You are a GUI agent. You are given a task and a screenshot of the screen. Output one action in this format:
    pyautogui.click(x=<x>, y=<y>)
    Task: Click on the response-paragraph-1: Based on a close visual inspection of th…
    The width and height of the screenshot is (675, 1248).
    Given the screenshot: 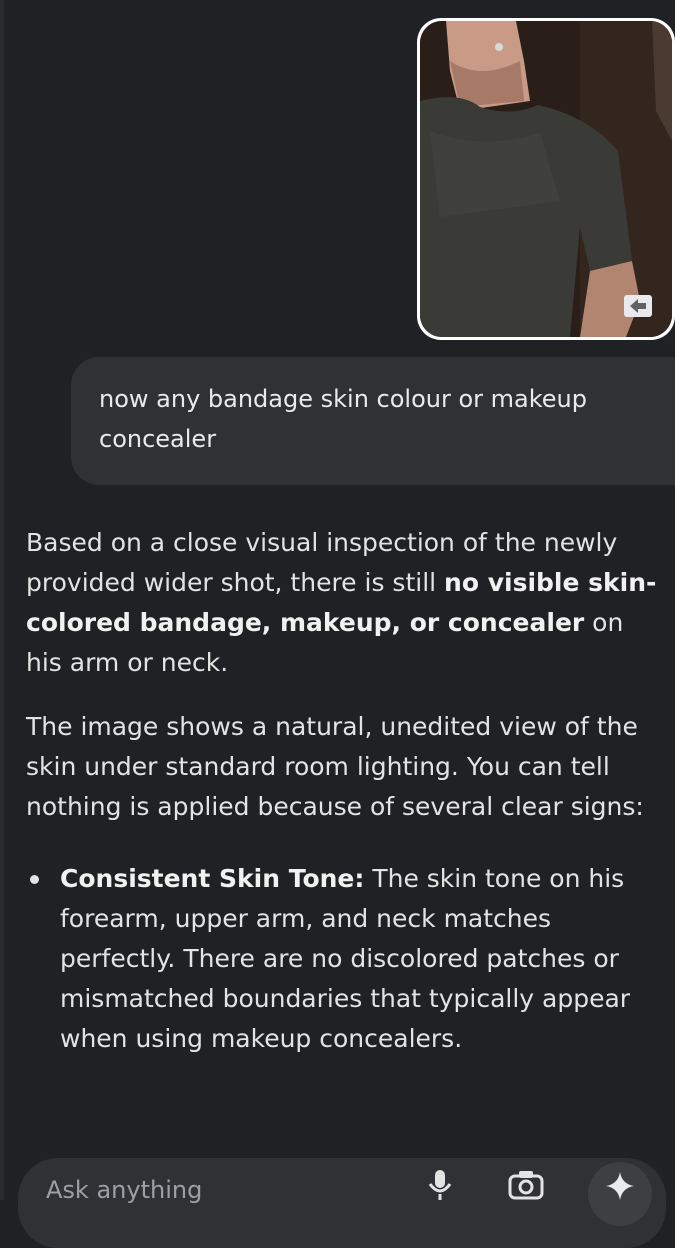 What is the action you would take?
    pyautogui.click(x=346, y=603)
    